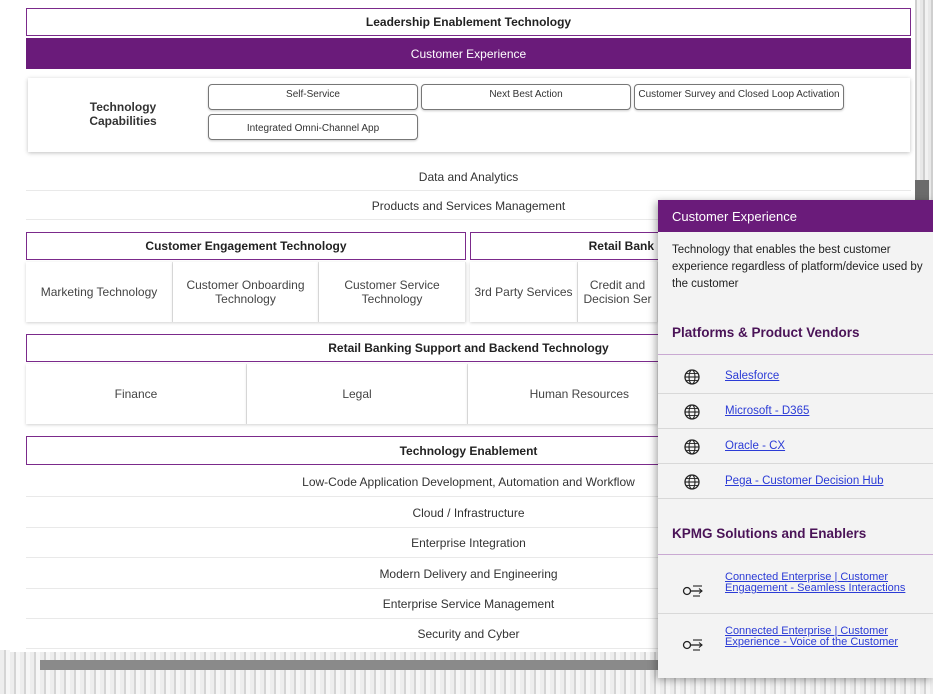  Describe the element at coordinates (526, 97) in the screenshot. I see `capability-next-best-action: Next Best Action` at that location.